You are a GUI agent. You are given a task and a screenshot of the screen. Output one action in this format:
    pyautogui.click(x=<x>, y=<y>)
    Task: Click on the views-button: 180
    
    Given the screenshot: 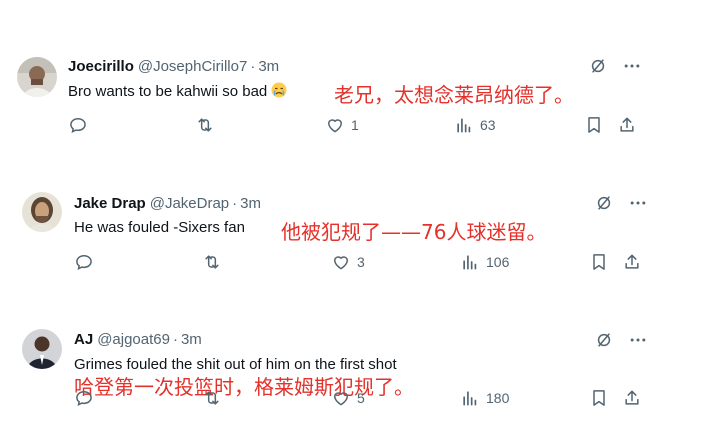 What is the action you would take?
    pyautogui.click(x=484, y=398)
    